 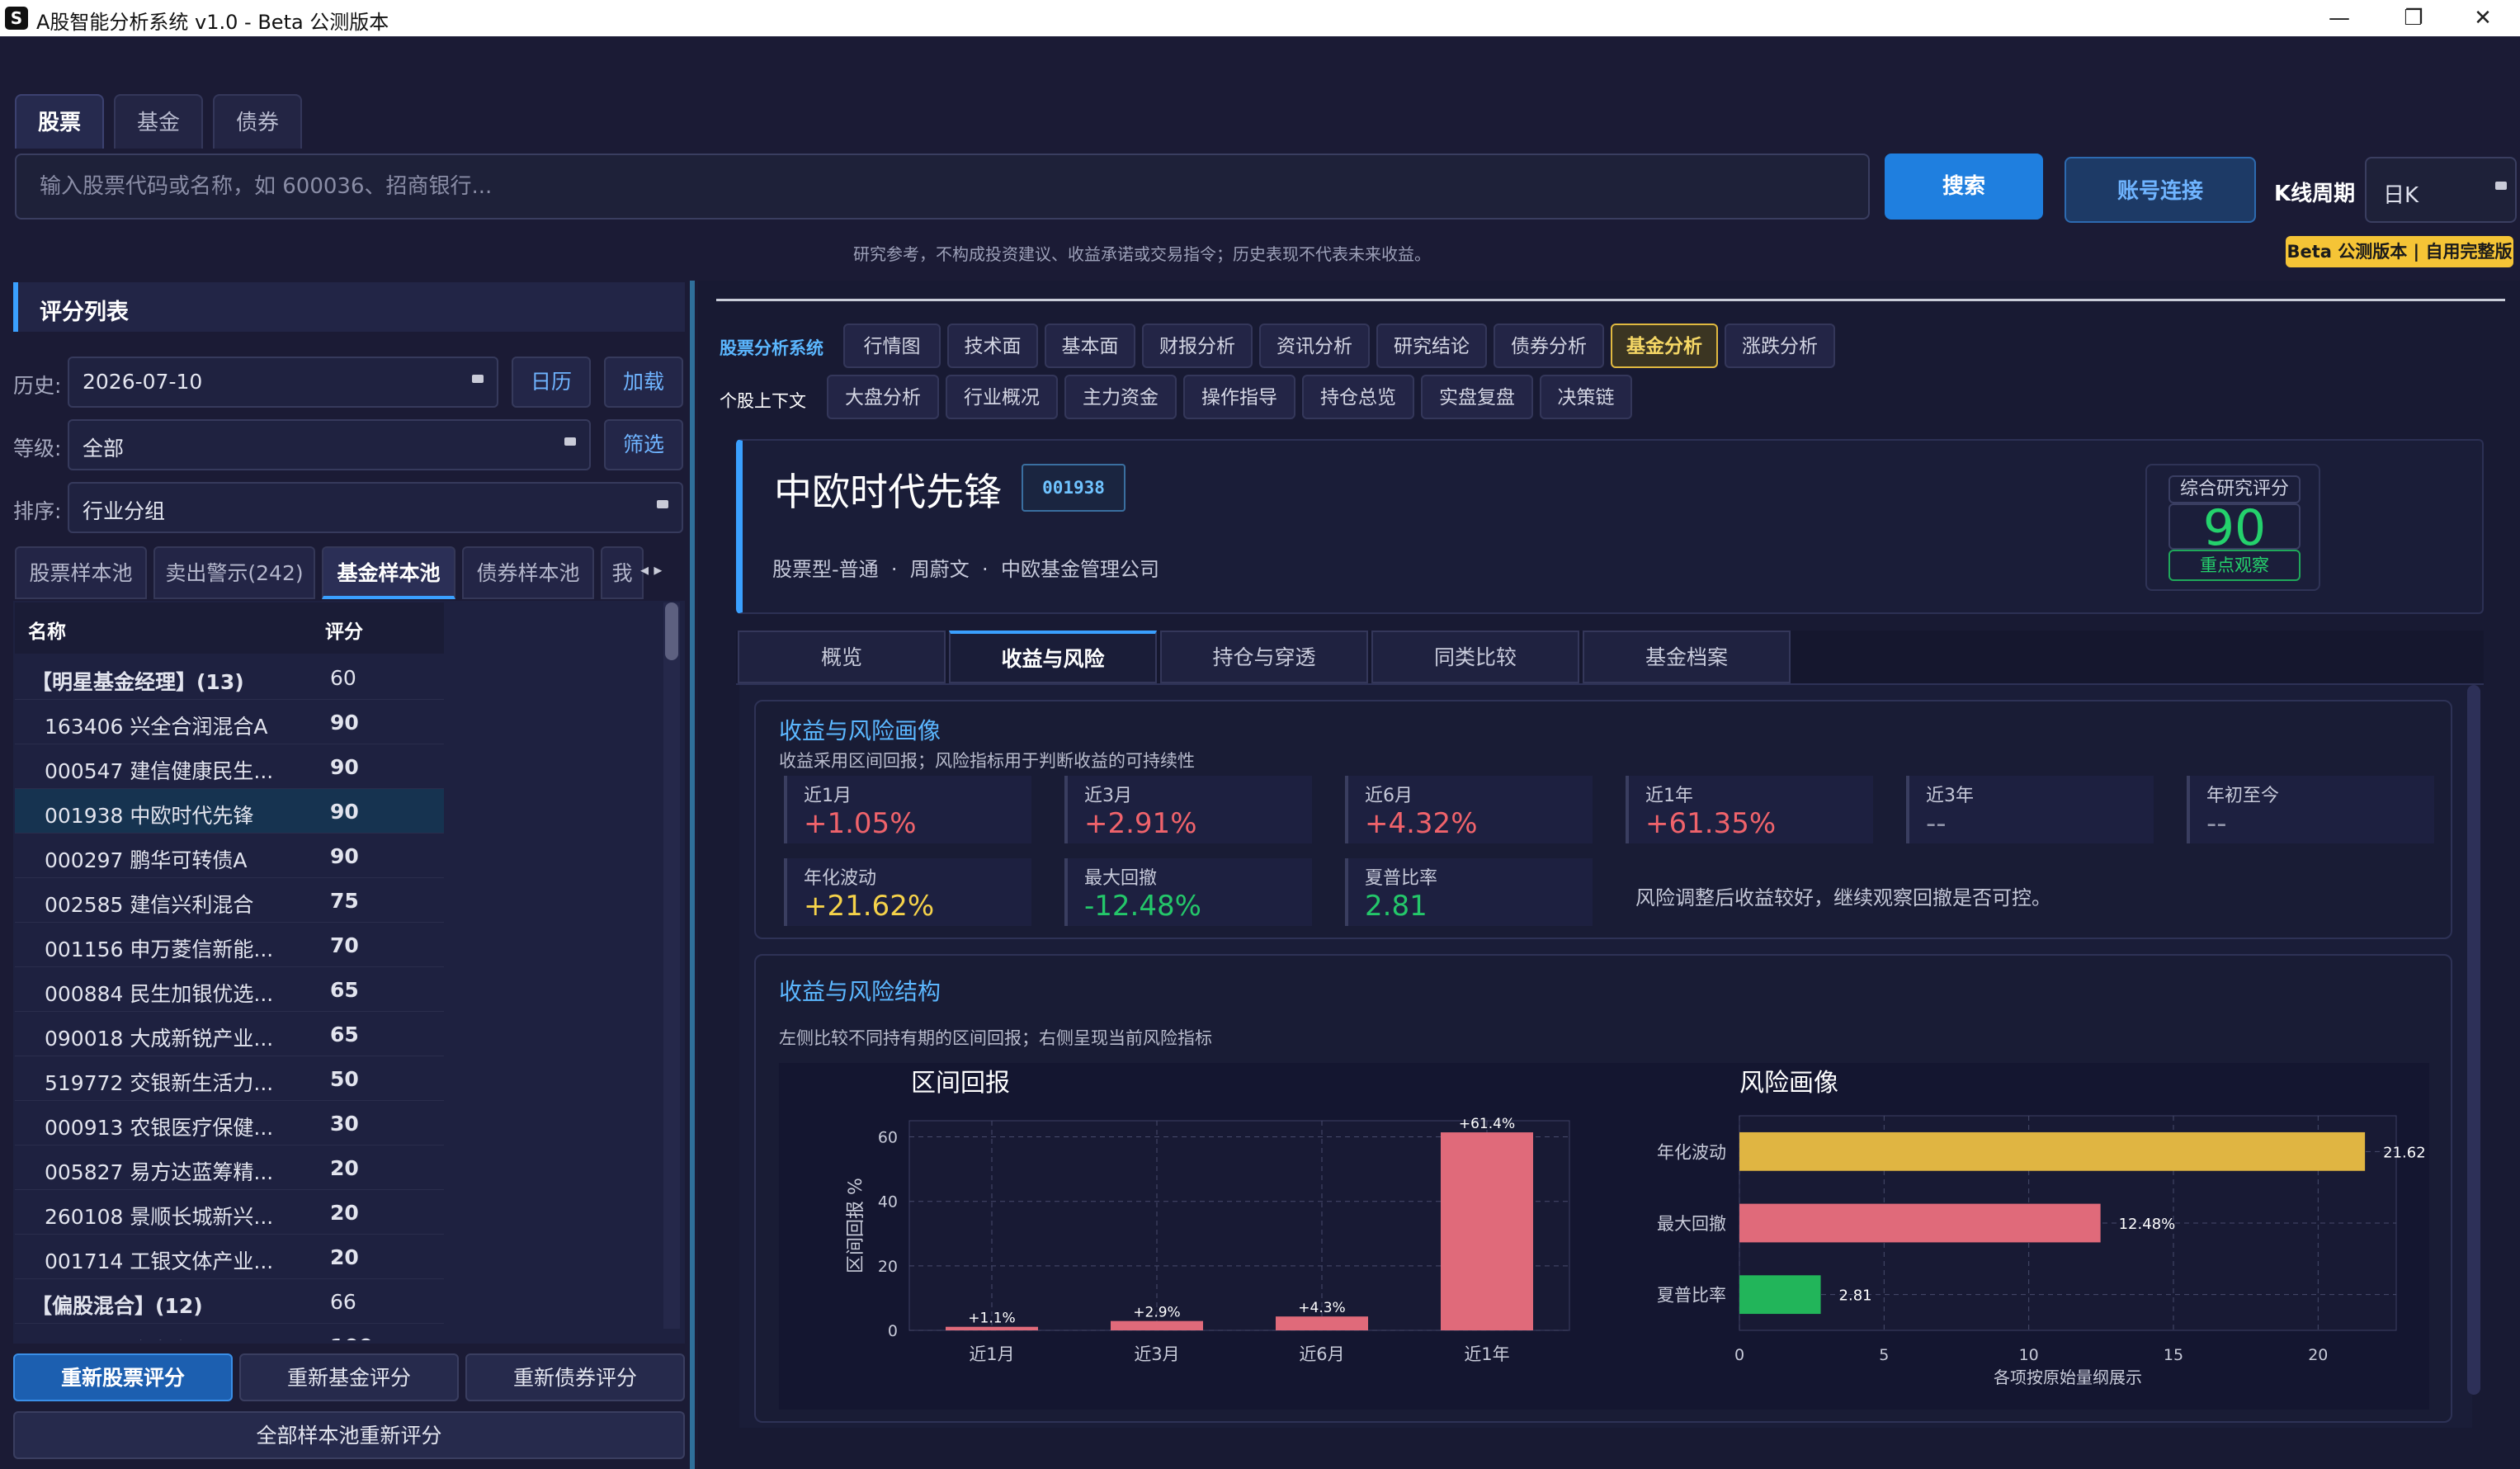 What do you see at coordinates (643, 382) in the screenshot?
I see `load-button: 加载` at bounding box center [643, 382].